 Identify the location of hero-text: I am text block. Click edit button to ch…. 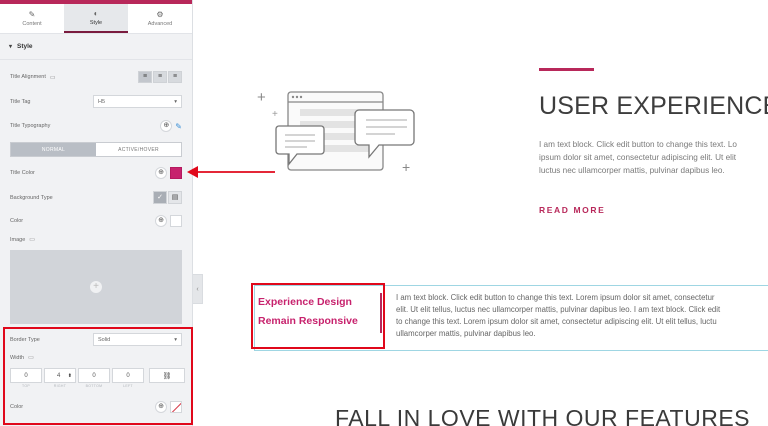
(653, 157).